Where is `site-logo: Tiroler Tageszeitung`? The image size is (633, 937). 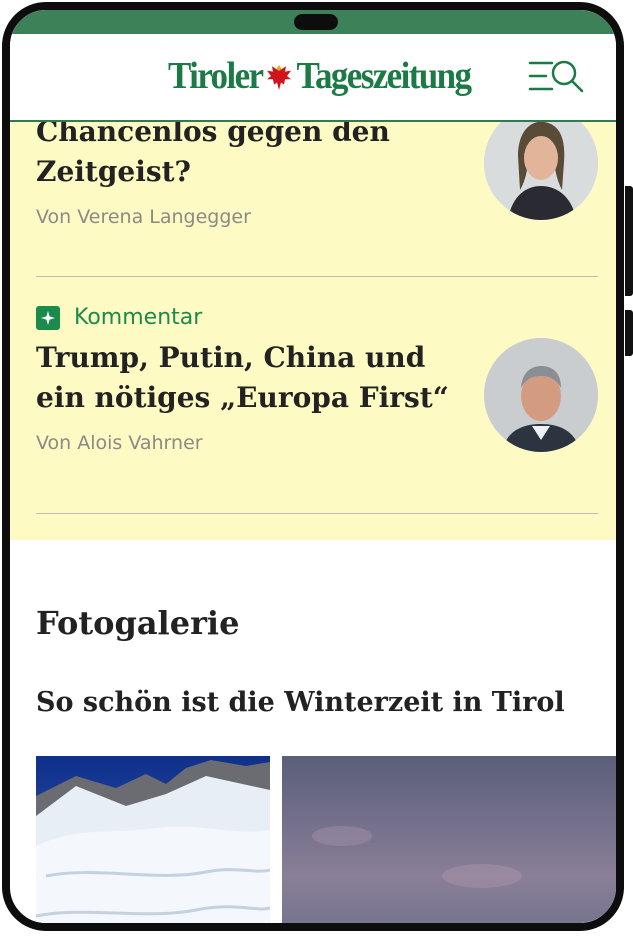
site-logo: Tiroler Tageszeitung is located at coordinates (320, 76).